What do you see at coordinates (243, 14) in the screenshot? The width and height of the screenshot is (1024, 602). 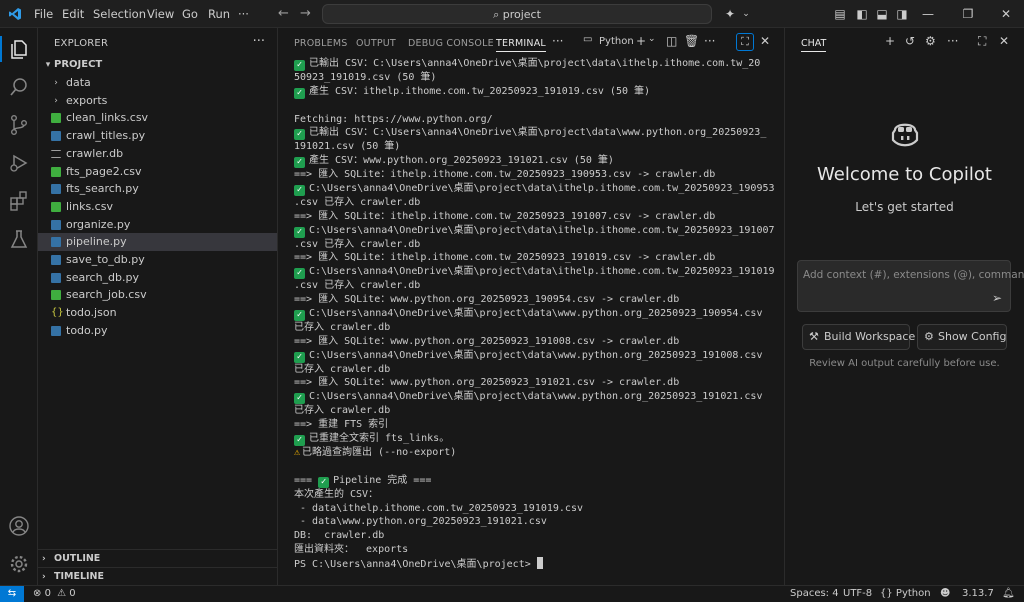 I see `menu-more: ···` at bounding box center [243, 14].